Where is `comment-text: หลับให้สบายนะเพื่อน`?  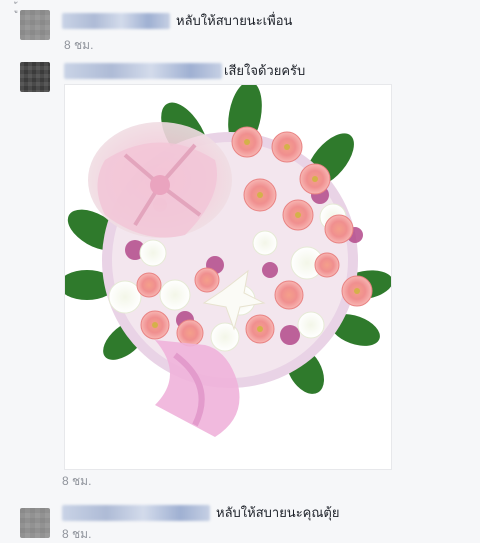
comment-text: หลับให้สบายนะเพื่อน is located at coordinates (234, 20).